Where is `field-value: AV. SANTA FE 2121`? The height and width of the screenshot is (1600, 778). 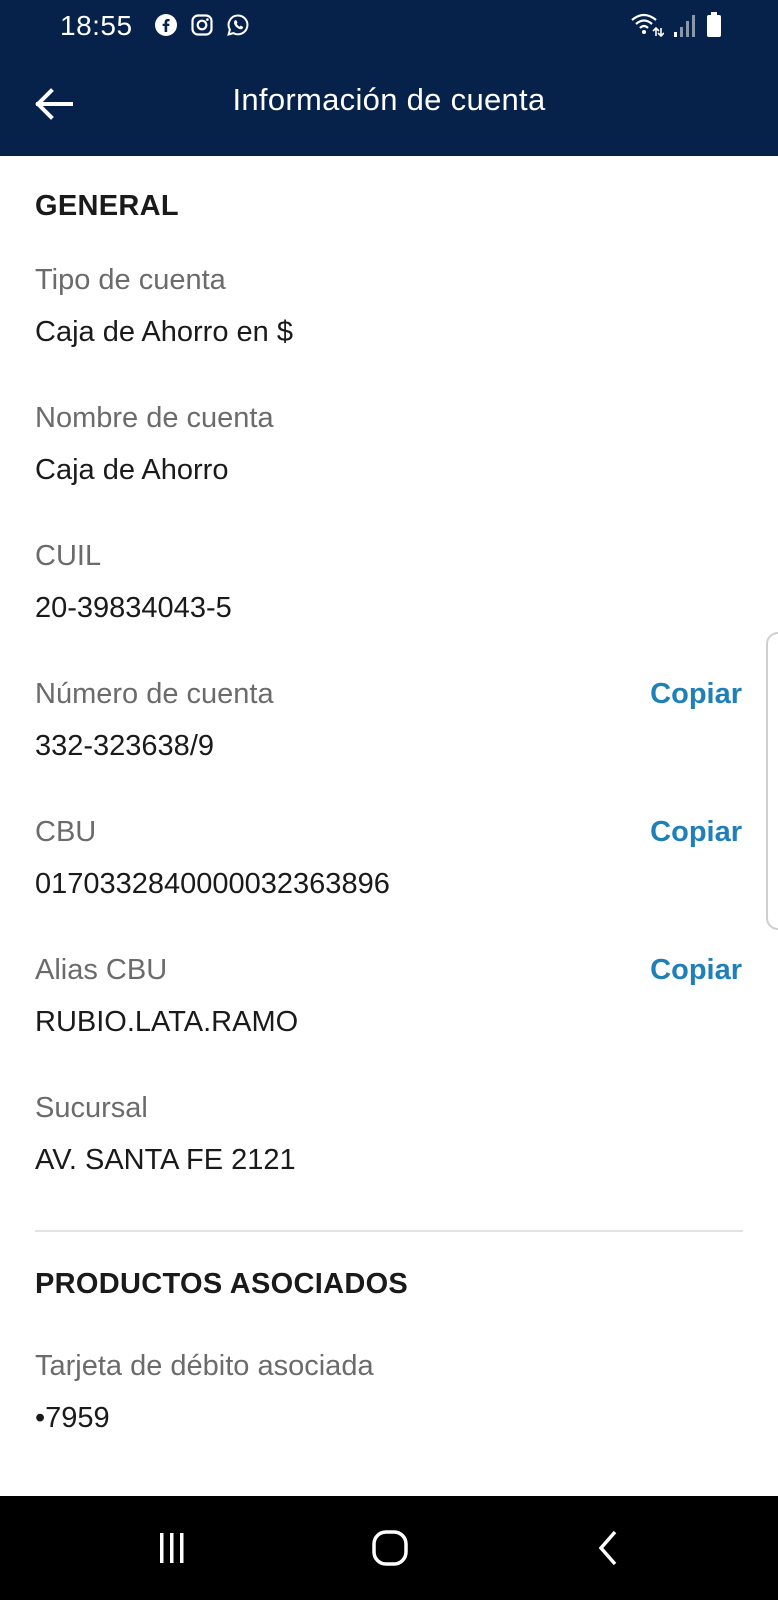 field-value: AV. SANTA FE 2121 is located at coordinates (165, 1160).